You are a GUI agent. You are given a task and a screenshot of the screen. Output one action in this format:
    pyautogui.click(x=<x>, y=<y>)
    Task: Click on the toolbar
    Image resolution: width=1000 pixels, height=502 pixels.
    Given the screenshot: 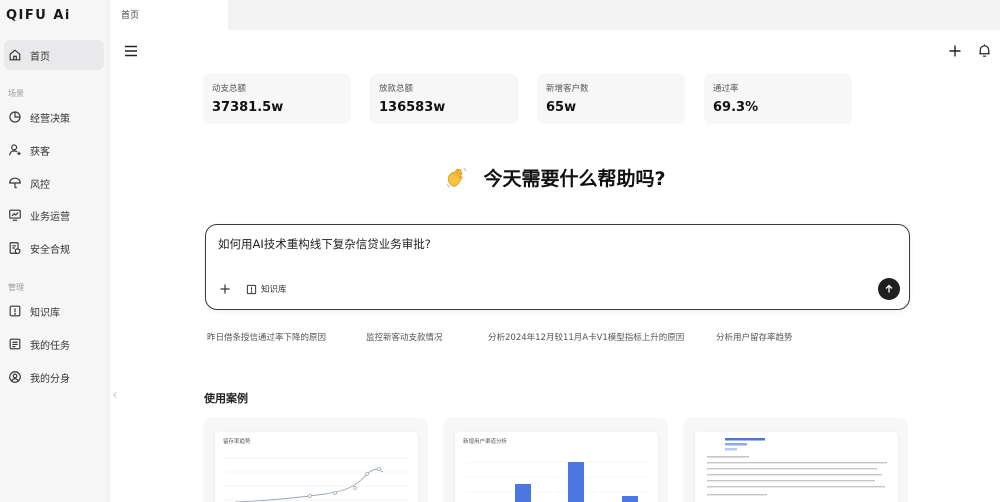 What is the action you would take?
    pyautogui.click(x=555, y=52)
    